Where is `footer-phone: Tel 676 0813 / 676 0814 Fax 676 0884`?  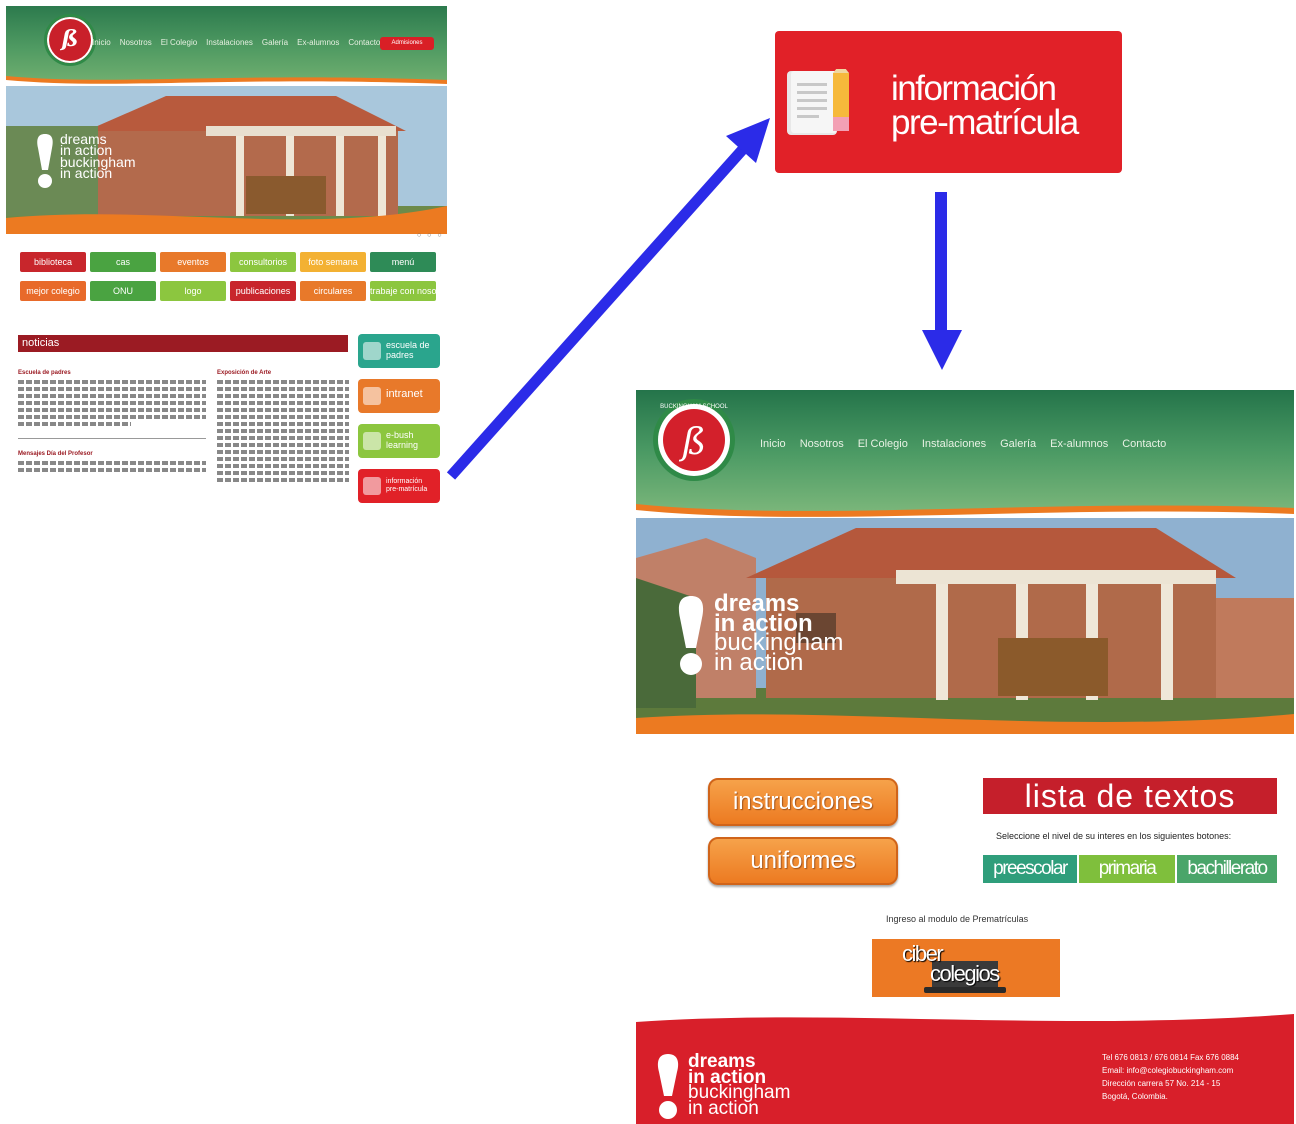 footer-phone: Tel 676 0813 / 676 0814 Fax 676 0884 is located at coordinates (1170, 1057).